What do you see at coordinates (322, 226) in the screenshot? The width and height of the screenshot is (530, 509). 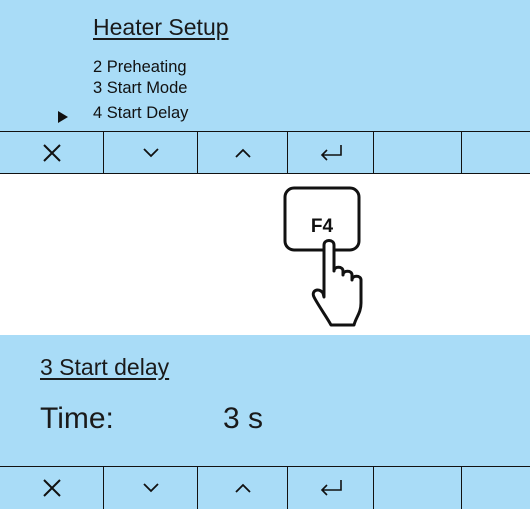 I see `f4-key-label: F4` at bounding box center [322, 226].